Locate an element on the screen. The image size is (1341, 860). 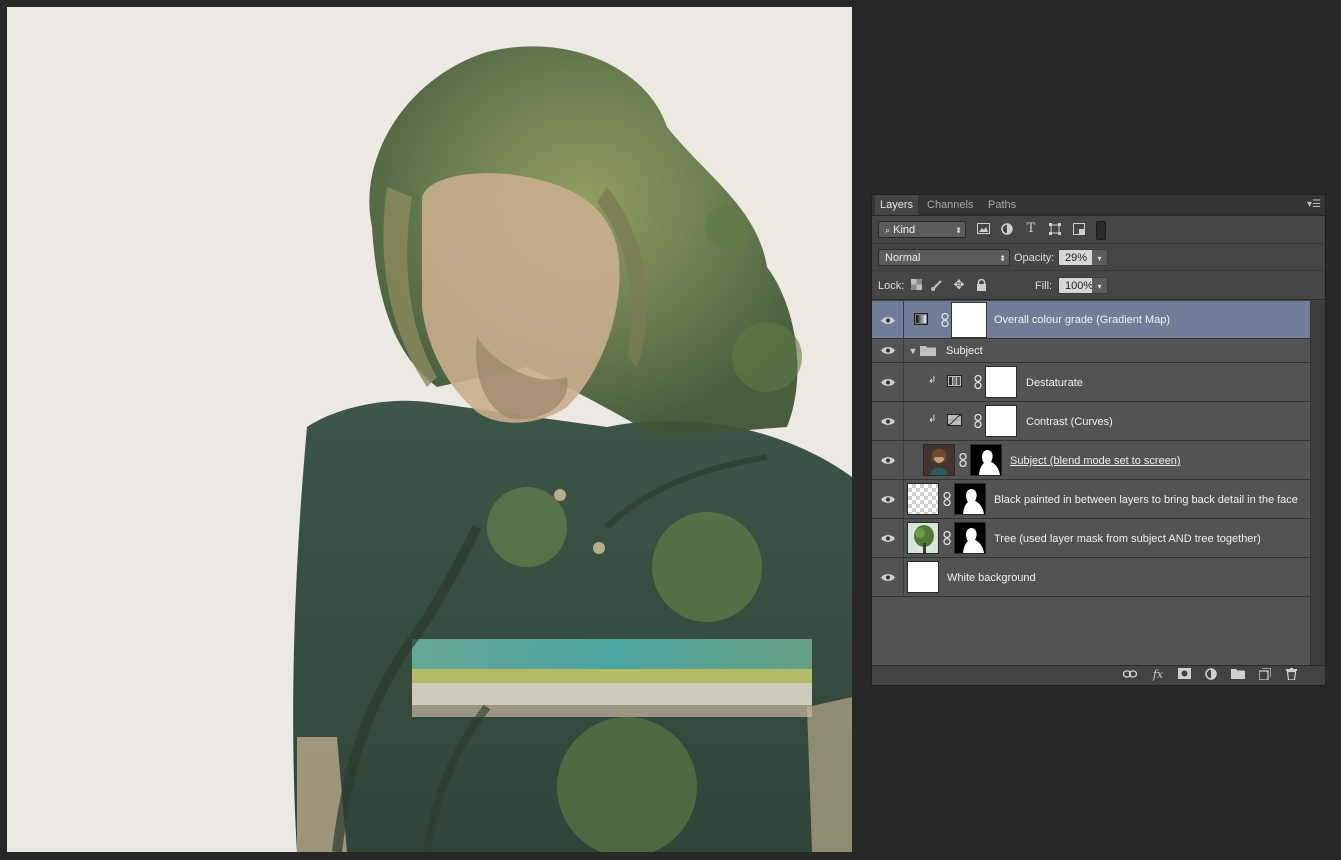
layer-white-background: White background is located at coordinates (1091, 577).